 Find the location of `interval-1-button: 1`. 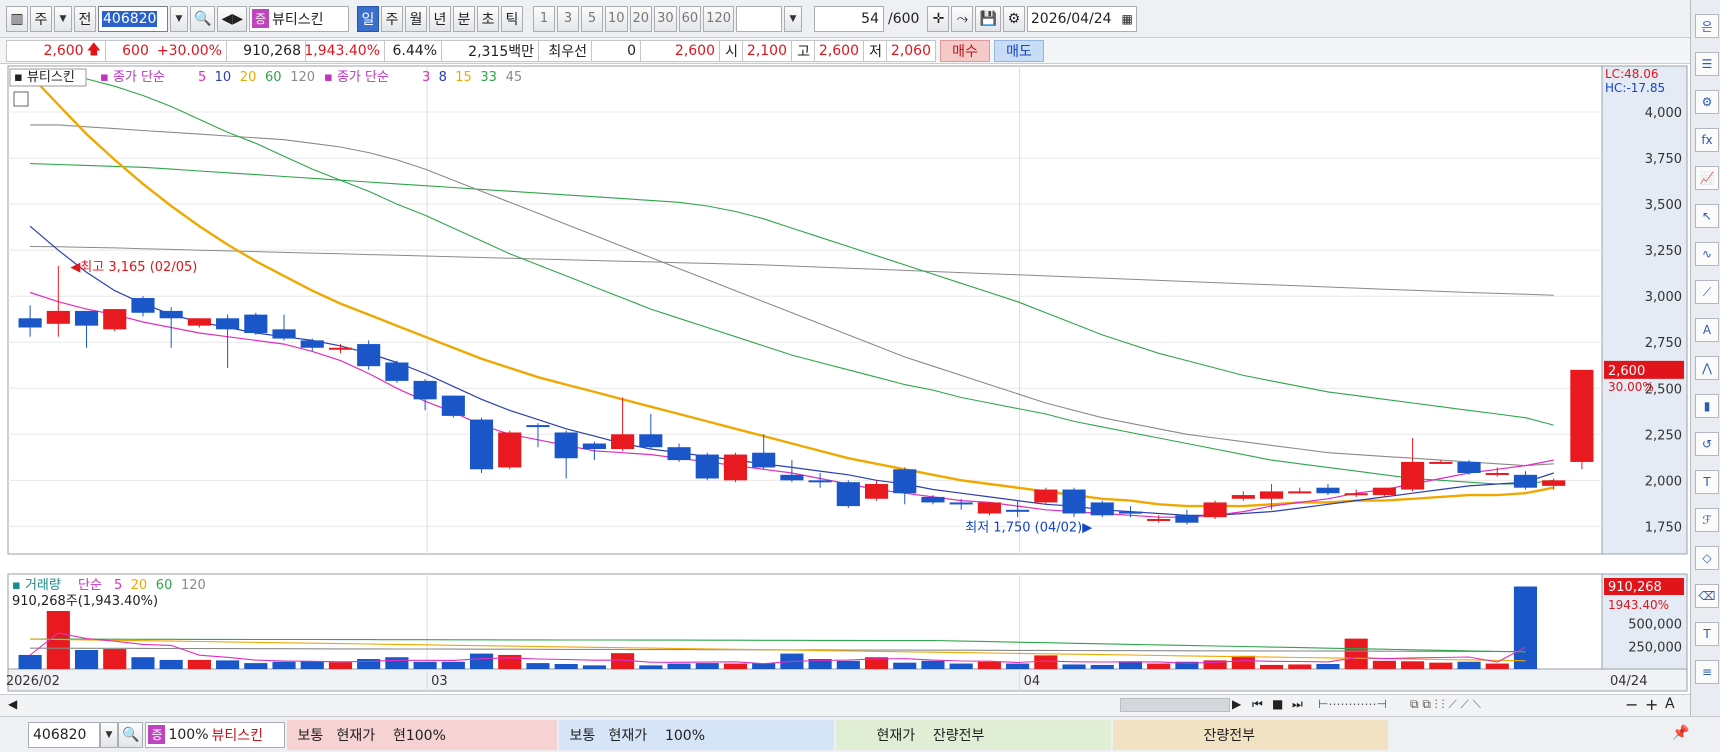

interval-1-button: 1 is located at coordinates (543, 18).